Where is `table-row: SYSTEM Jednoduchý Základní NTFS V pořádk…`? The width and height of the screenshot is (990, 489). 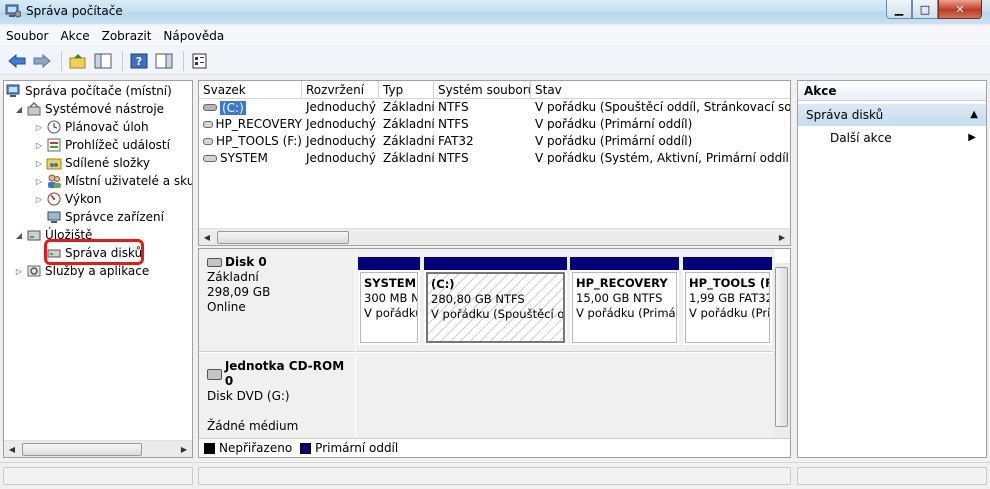
table-row: SYSTEM Jednoduchý Základní NTFS V pořádk… is located at coordinates (494, 158).